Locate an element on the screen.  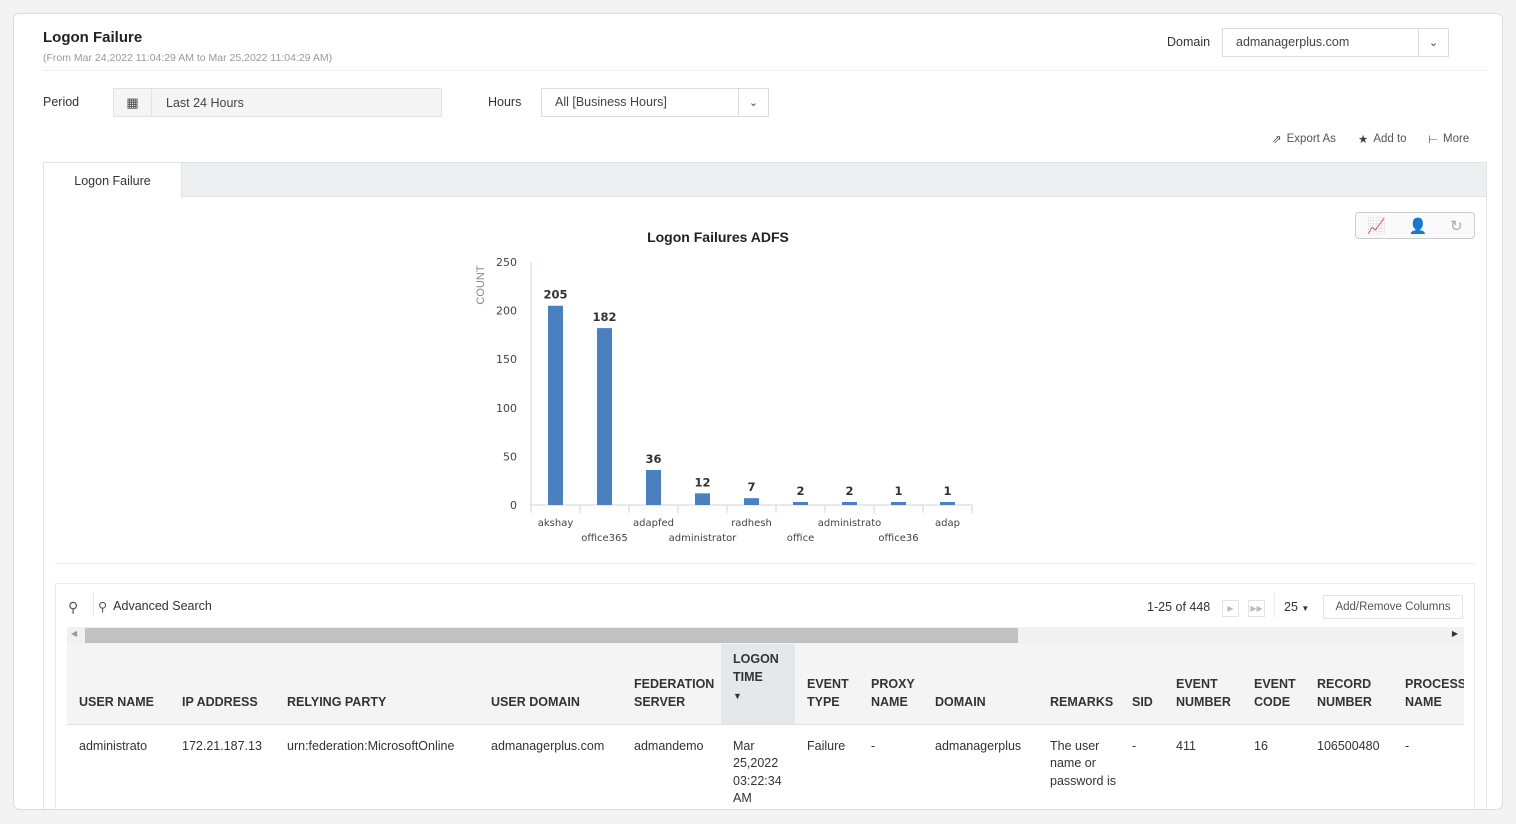
column-header: USER NAME is located at coordinates (118, 684).